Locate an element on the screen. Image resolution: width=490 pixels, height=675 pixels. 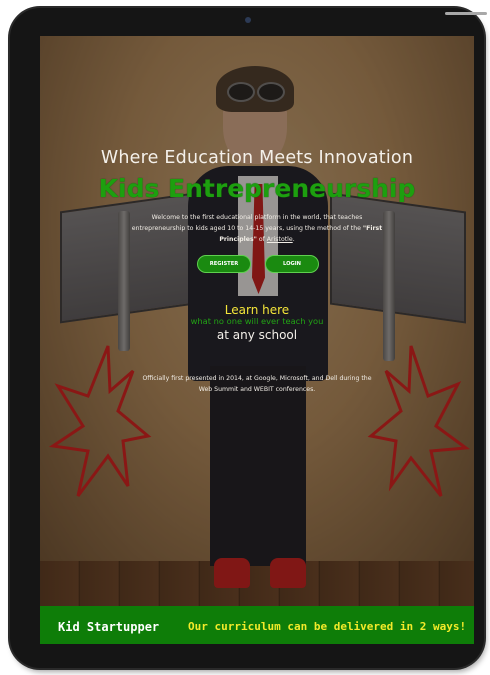
hero-title: Kids Entrepreneurship is located at coordinates (257, 188).